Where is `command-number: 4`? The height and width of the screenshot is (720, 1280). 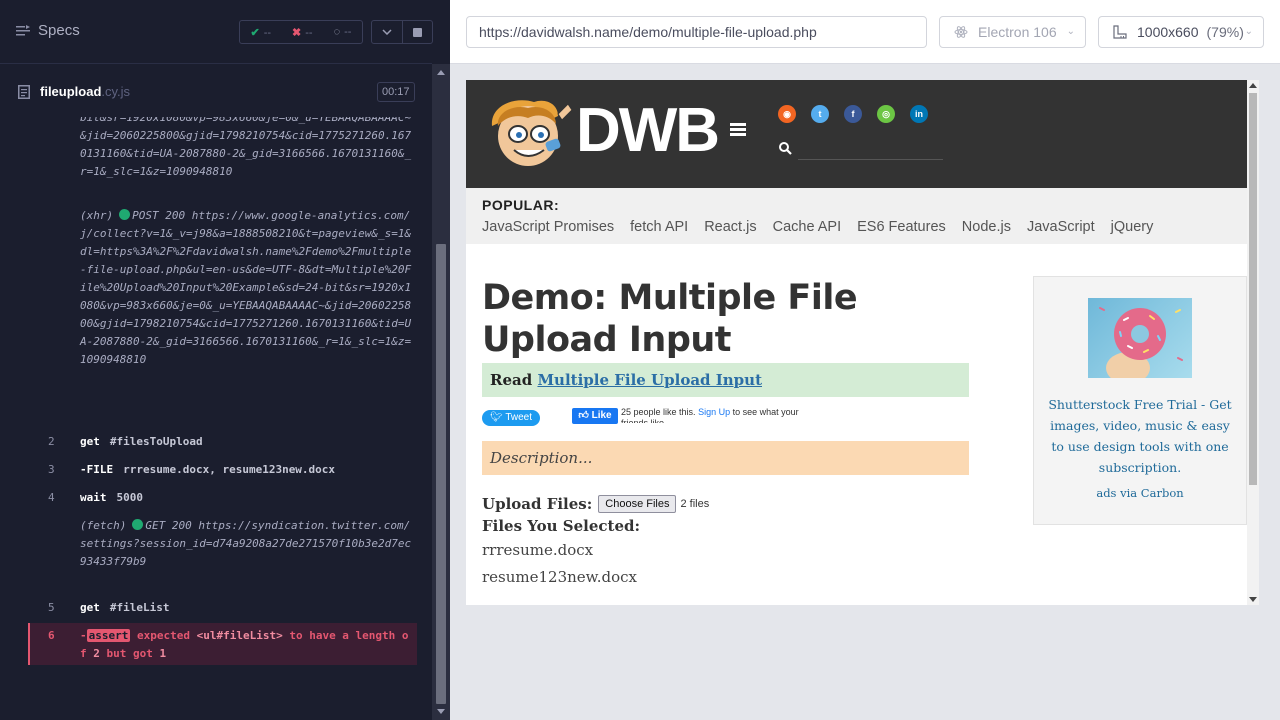
command-number: 4 is located at coordinates (51, 497).